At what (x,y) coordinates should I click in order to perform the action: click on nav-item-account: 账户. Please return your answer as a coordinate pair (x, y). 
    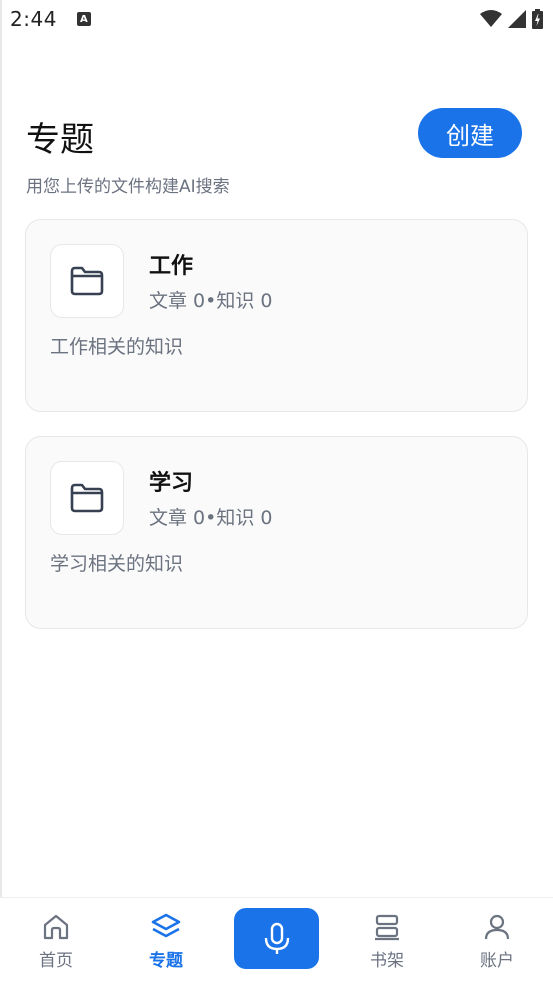
    Looking at the image, I should click on (497, 941).